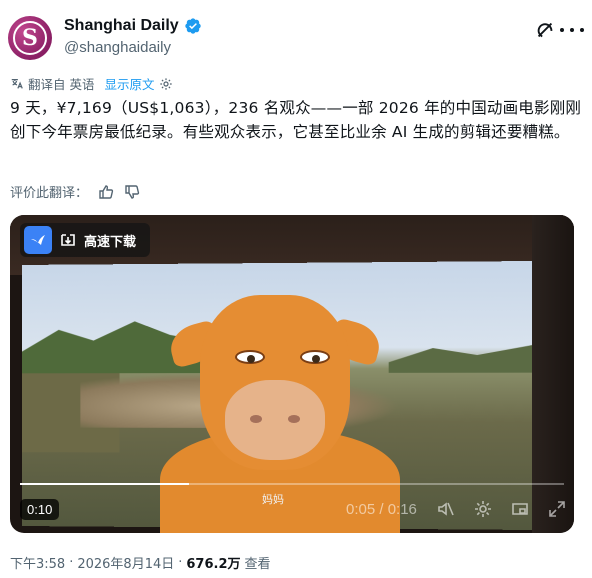 The height and width of the screenshot is (578, 592). I want to click on video-subtitle: 妈妈, so click(273, 499).